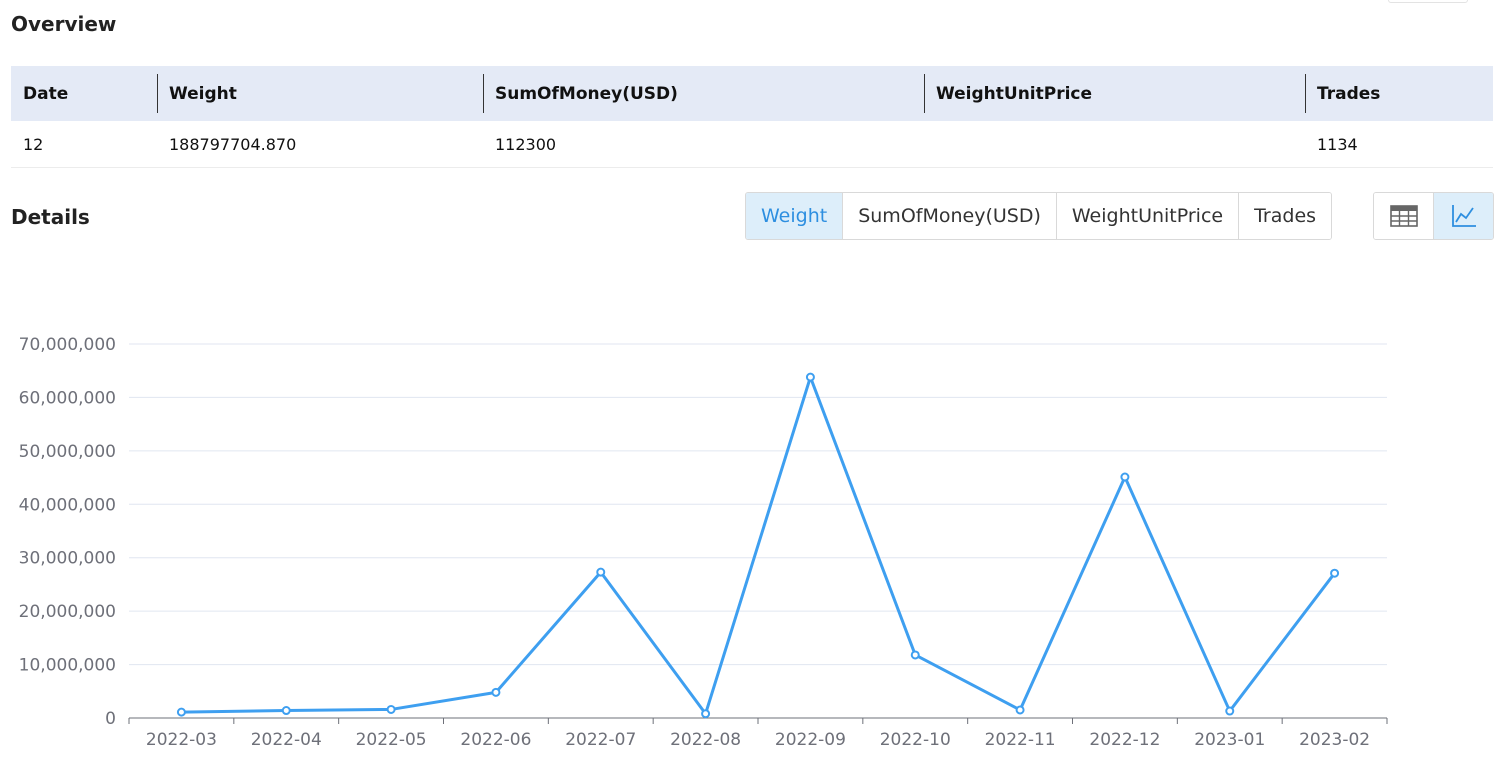  I want to click on x-tick-label: 2022-07, so click(600, 740).